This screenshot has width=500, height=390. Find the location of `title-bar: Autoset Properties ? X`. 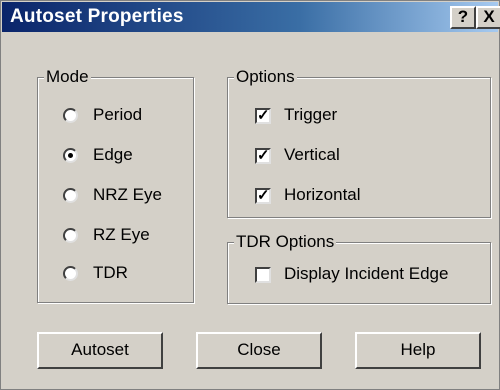

title-bar: Autoset Properties ? X is located at coordinates (251, 17).